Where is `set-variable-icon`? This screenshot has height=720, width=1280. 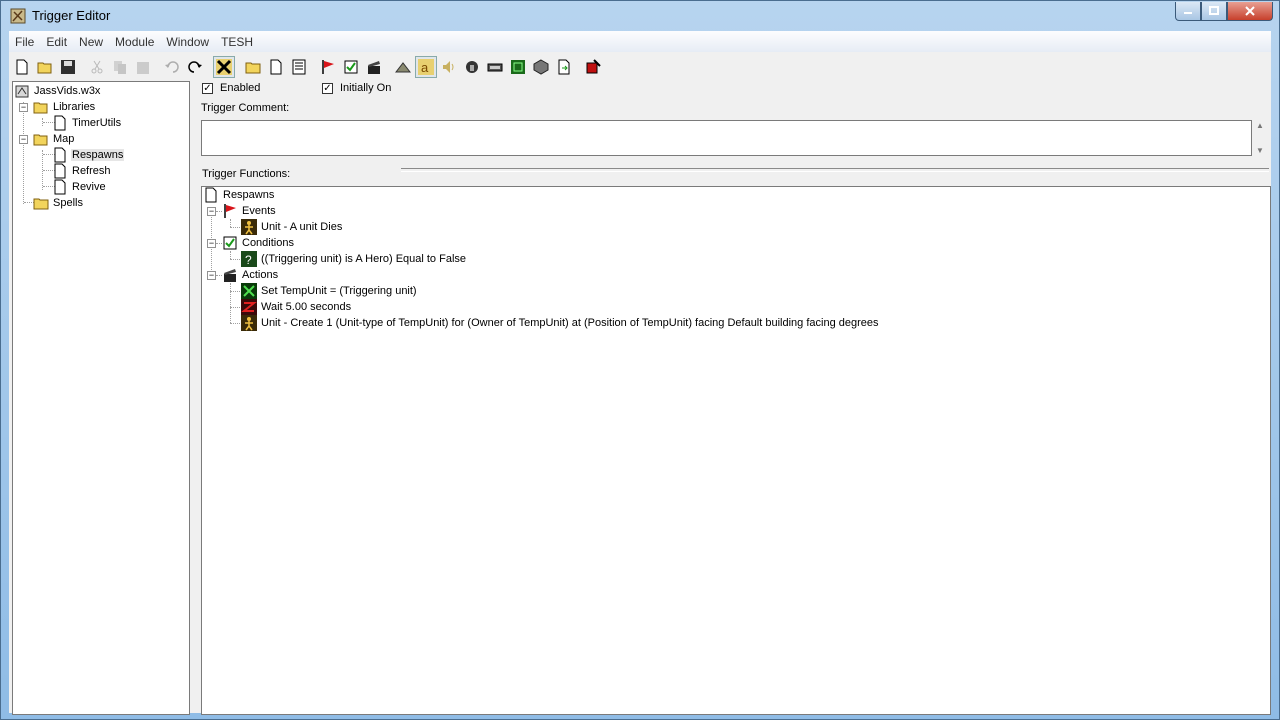 set-variable-icon is located at coordinates (249, 291).